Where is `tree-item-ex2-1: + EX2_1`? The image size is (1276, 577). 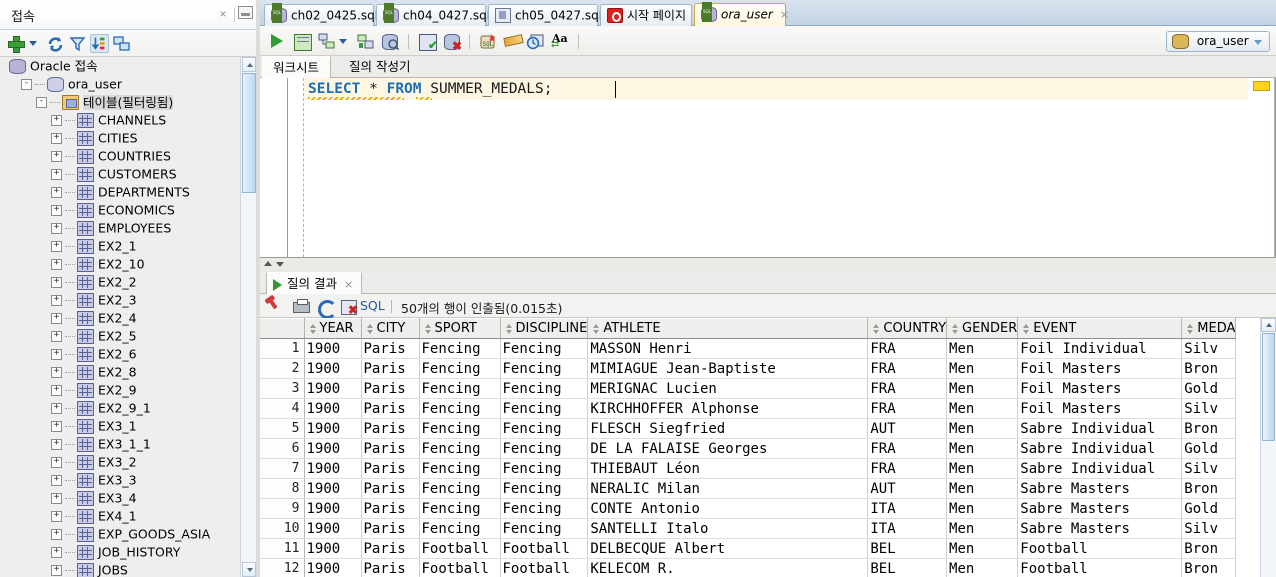
tree-item-ex2-1: + EX2_1 is located at coordinates (120, 246).